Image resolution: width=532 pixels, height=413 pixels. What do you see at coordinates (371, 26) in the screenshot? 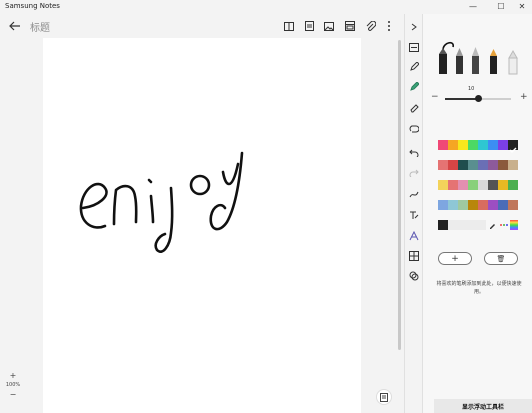
I see `attachment-icon` at bounding box center [371, 26].